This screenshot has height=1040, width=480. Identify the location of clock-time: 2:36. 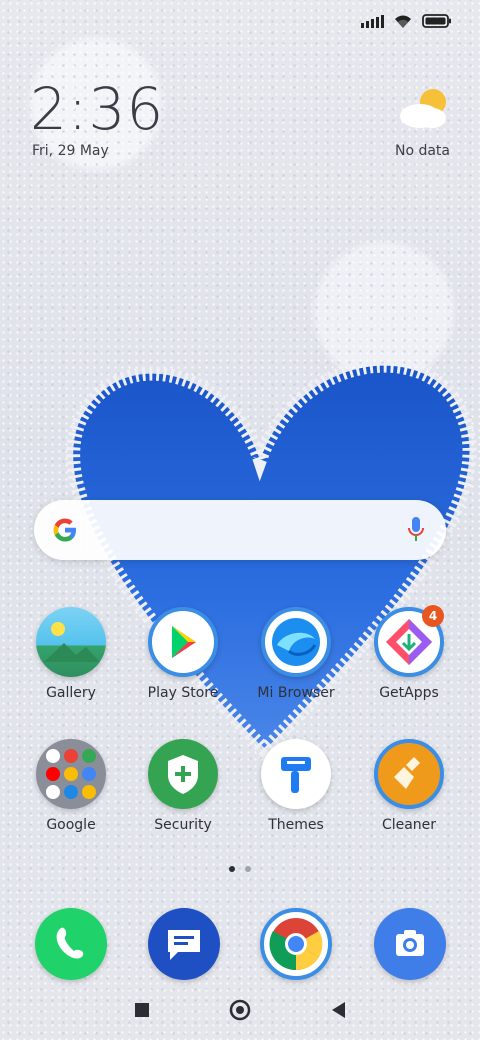
(97, 109).